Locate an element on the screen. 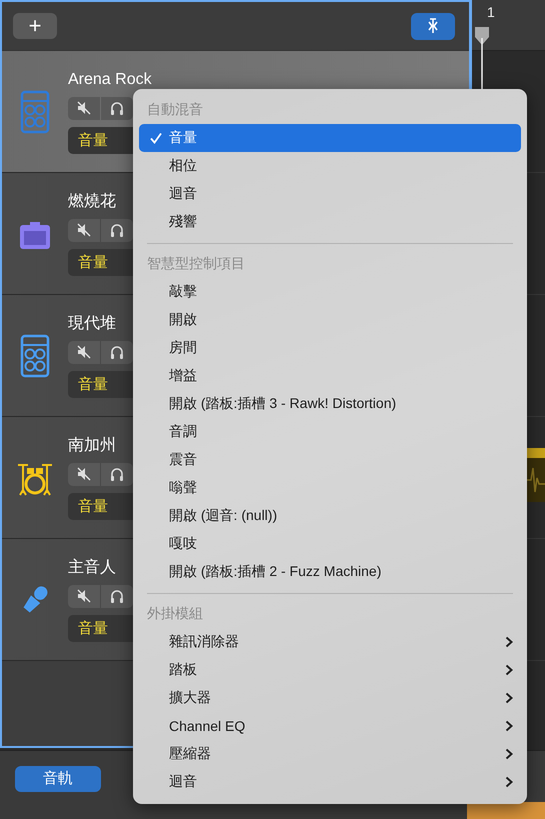 Image resolution: width=545 pixels, height=819 pixels. menu-item-label: 開啟 is located at coordinates (183, 320).